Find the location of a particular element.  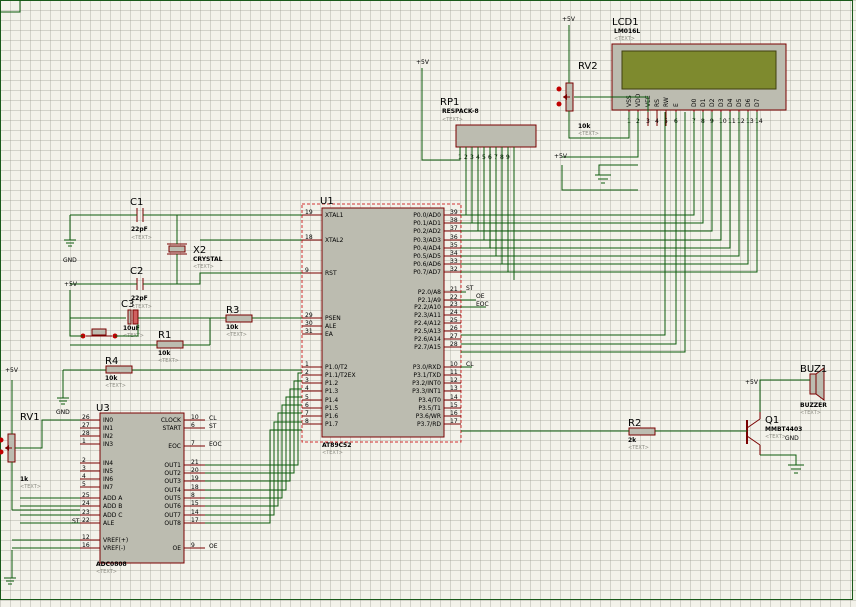

u3-ref: U3 is located at coordinates (103, 408).